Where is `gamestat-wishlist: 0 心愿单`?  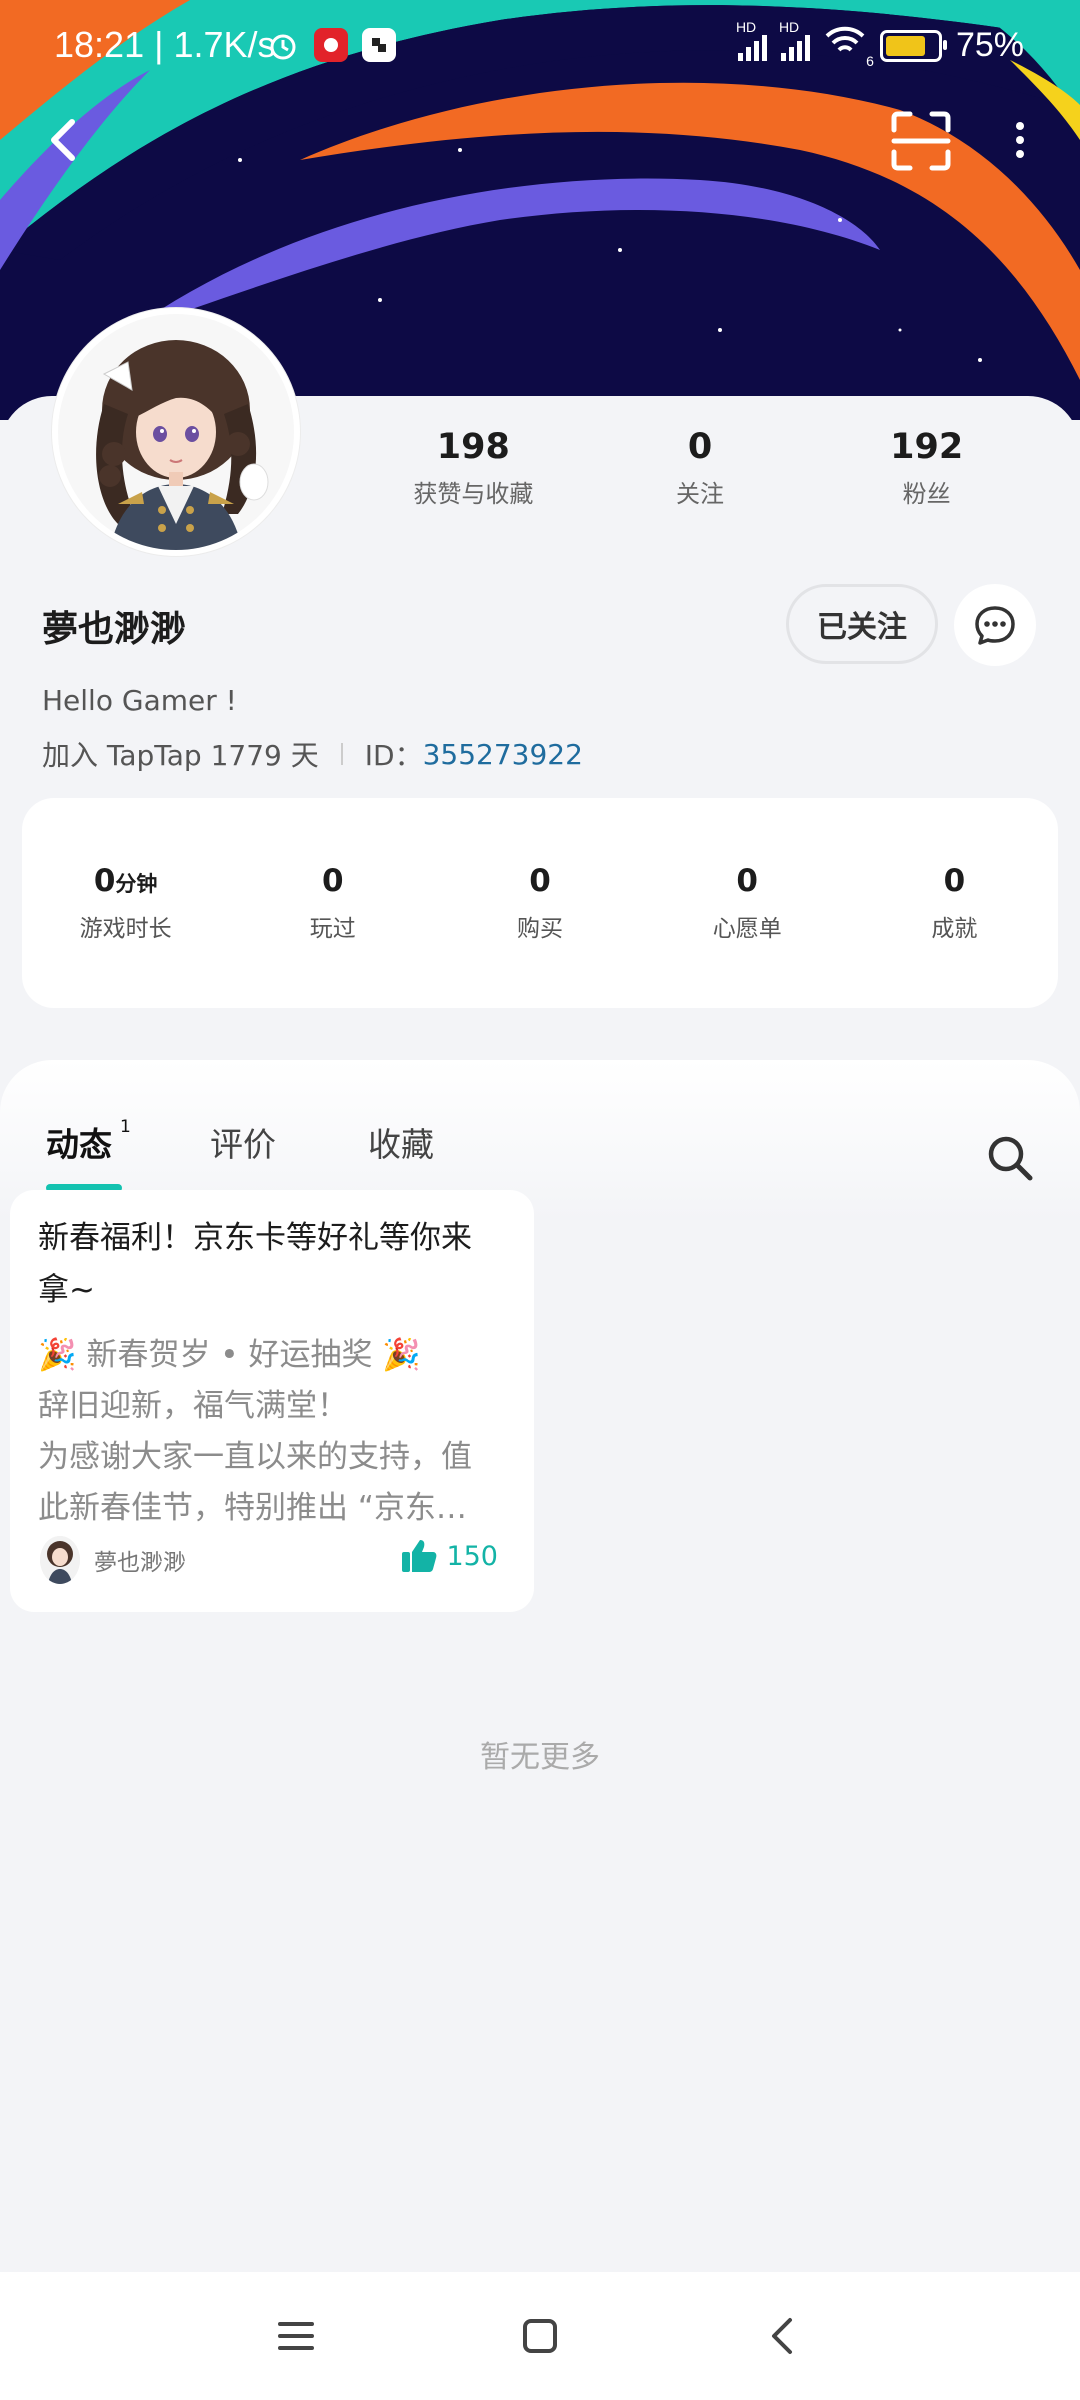 gamestat-wishlist: 0 心愿单 is located at coordinates (747, 903).